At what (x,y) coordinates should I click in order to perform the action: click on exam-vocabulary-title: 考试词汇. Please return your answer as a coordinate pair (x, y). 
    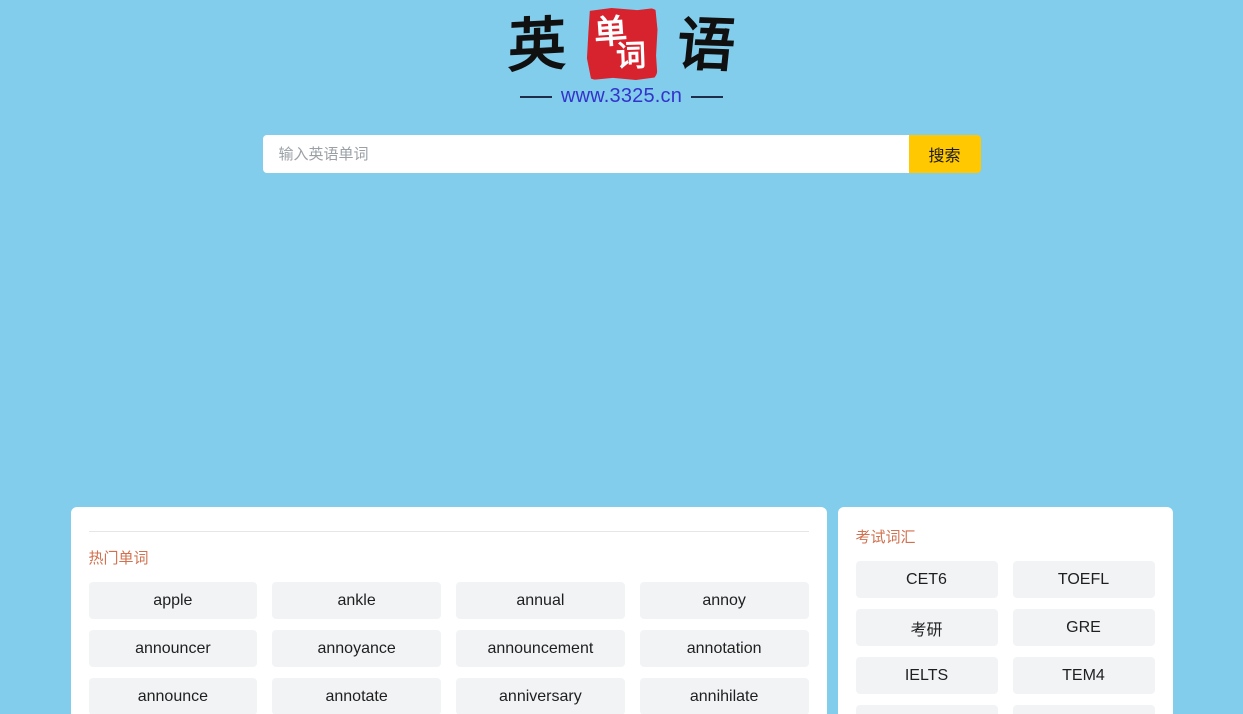
    Looking at the image, I should click on (885, 537).